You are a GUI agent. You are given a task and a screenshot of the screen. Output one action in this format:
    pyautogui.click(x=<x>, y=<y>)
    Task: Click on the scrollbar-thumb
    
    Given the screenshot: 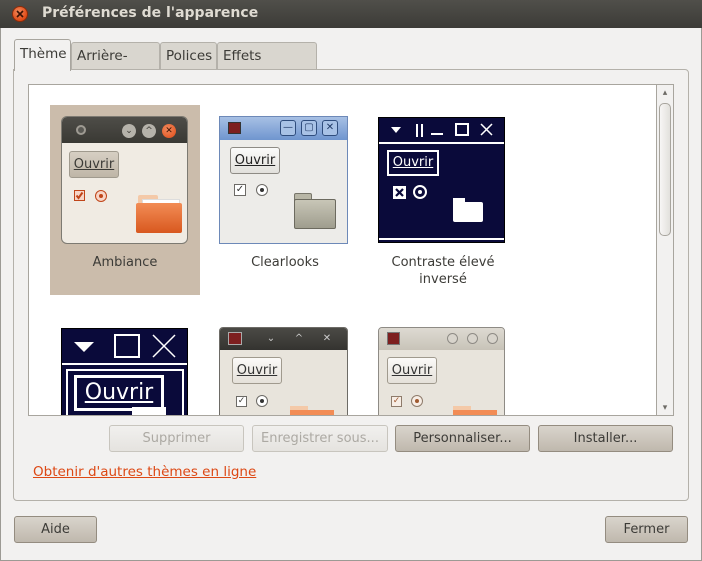 What is the action you would take?
    pyautogui.click(x=665, y=169)
    